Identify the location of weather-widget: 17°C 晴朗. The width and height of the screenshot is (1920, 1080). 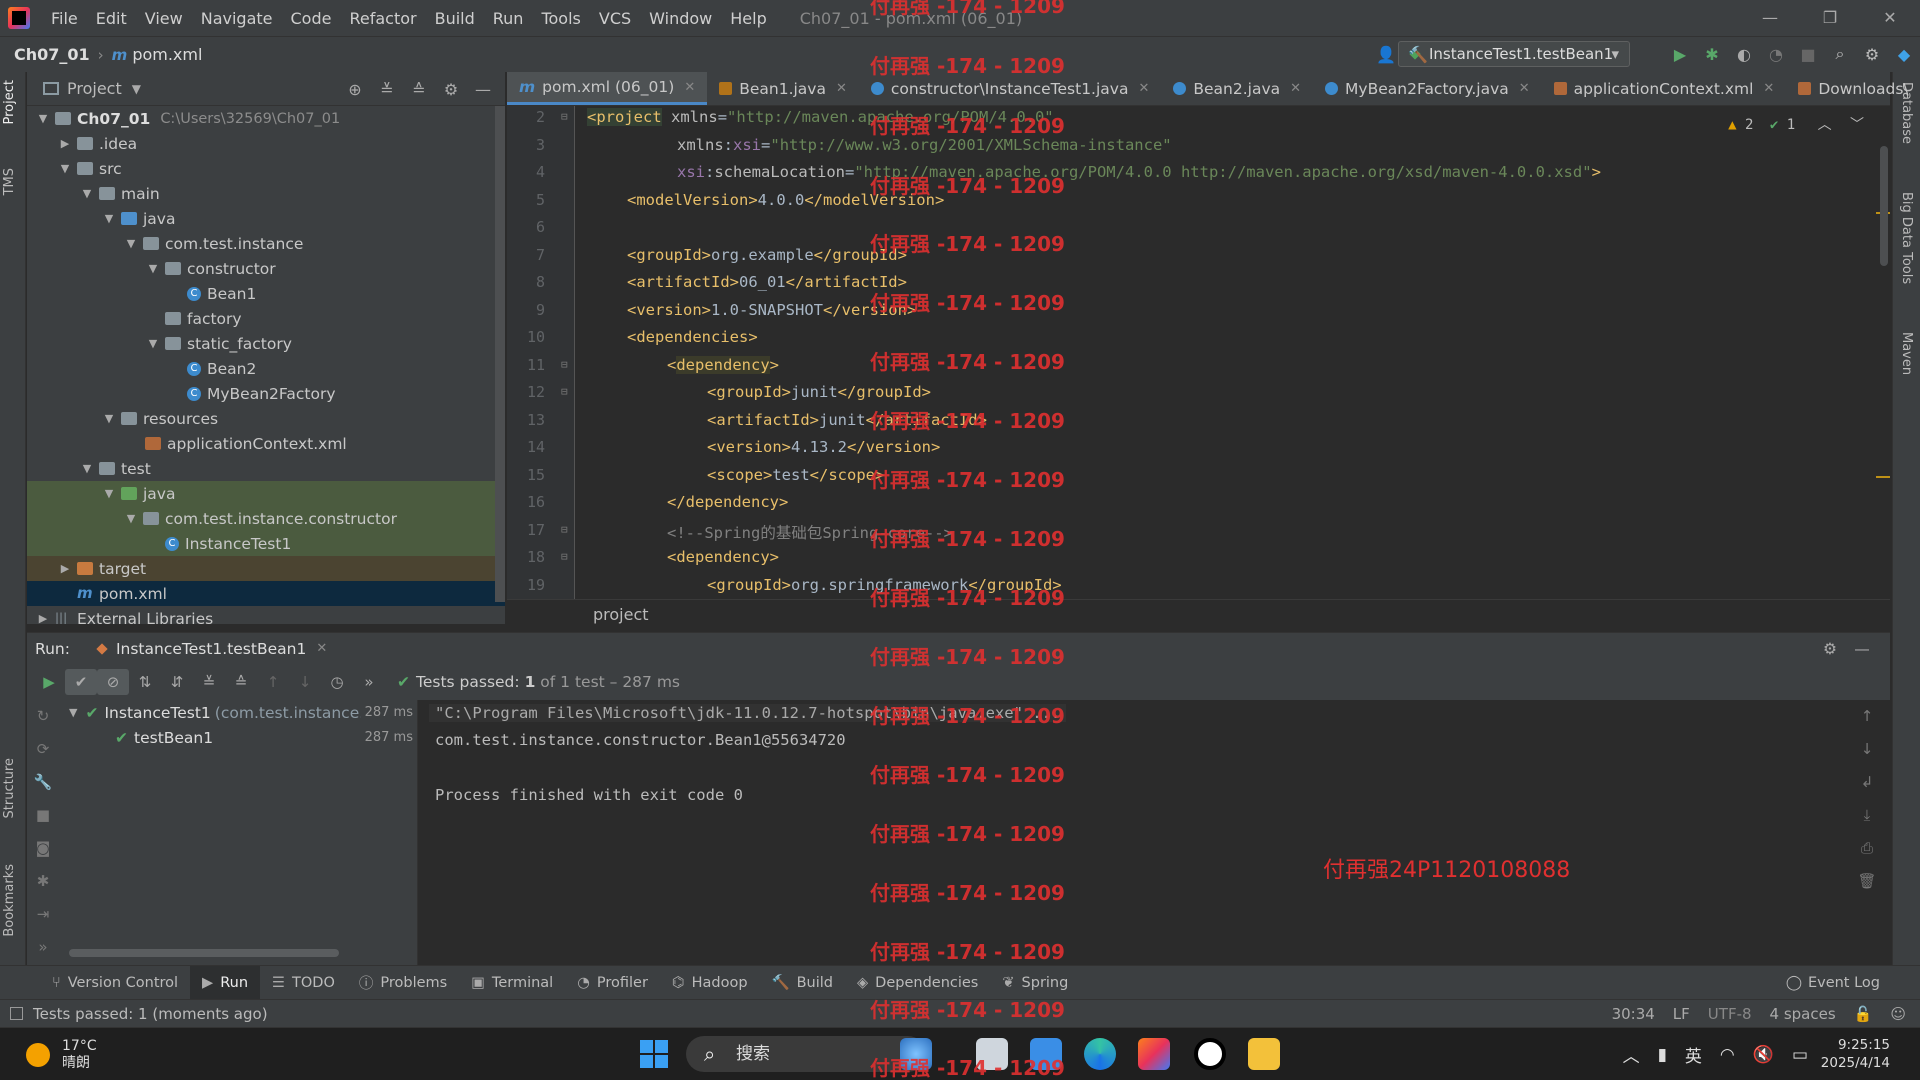
(61, 1055).